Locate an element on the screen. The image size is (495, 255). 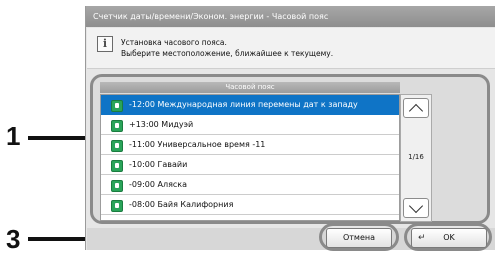
list-header: Часовой пояс is located at coordinates (250, 87).